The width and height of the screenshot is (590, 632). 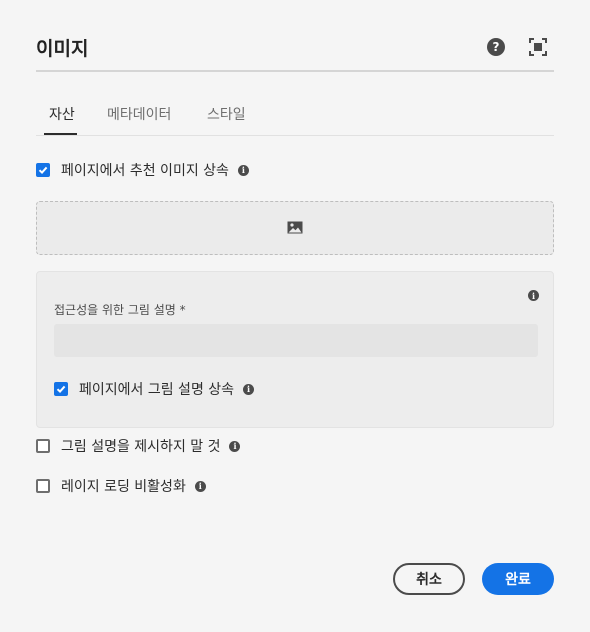 I want to click on alt-text-label: 접근성을 위한 그림 설명 *, so click(x=120, y=310).